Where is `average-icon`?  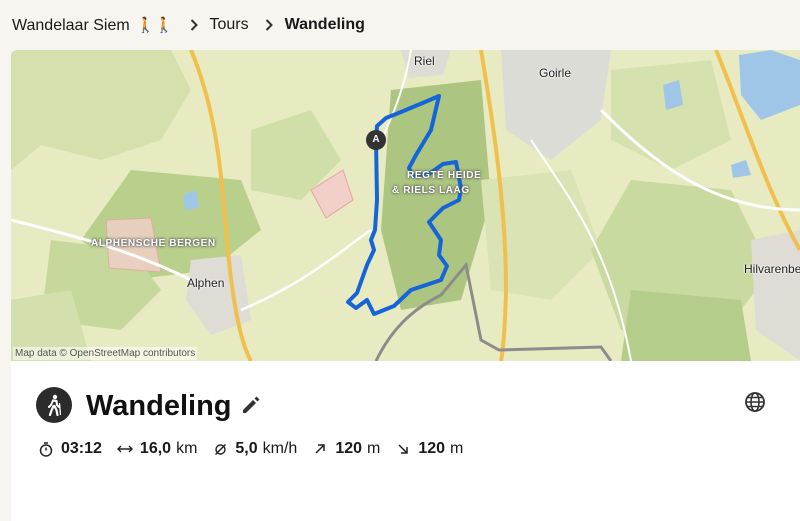 average-icon is located at coordinates (220, 449).